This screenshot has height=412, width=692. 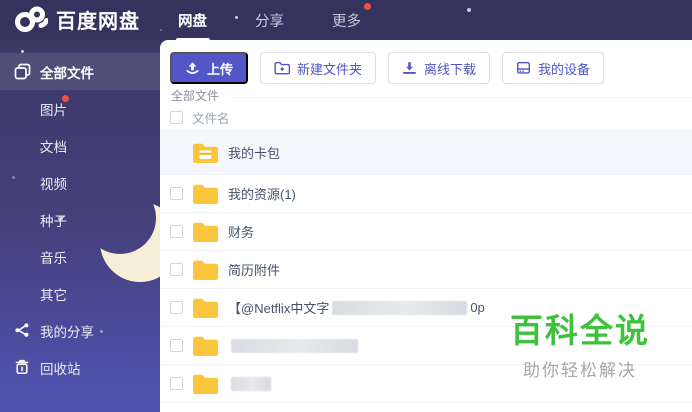 I want to click on filename-column-header: 文件名, so click(x=211, y=119).